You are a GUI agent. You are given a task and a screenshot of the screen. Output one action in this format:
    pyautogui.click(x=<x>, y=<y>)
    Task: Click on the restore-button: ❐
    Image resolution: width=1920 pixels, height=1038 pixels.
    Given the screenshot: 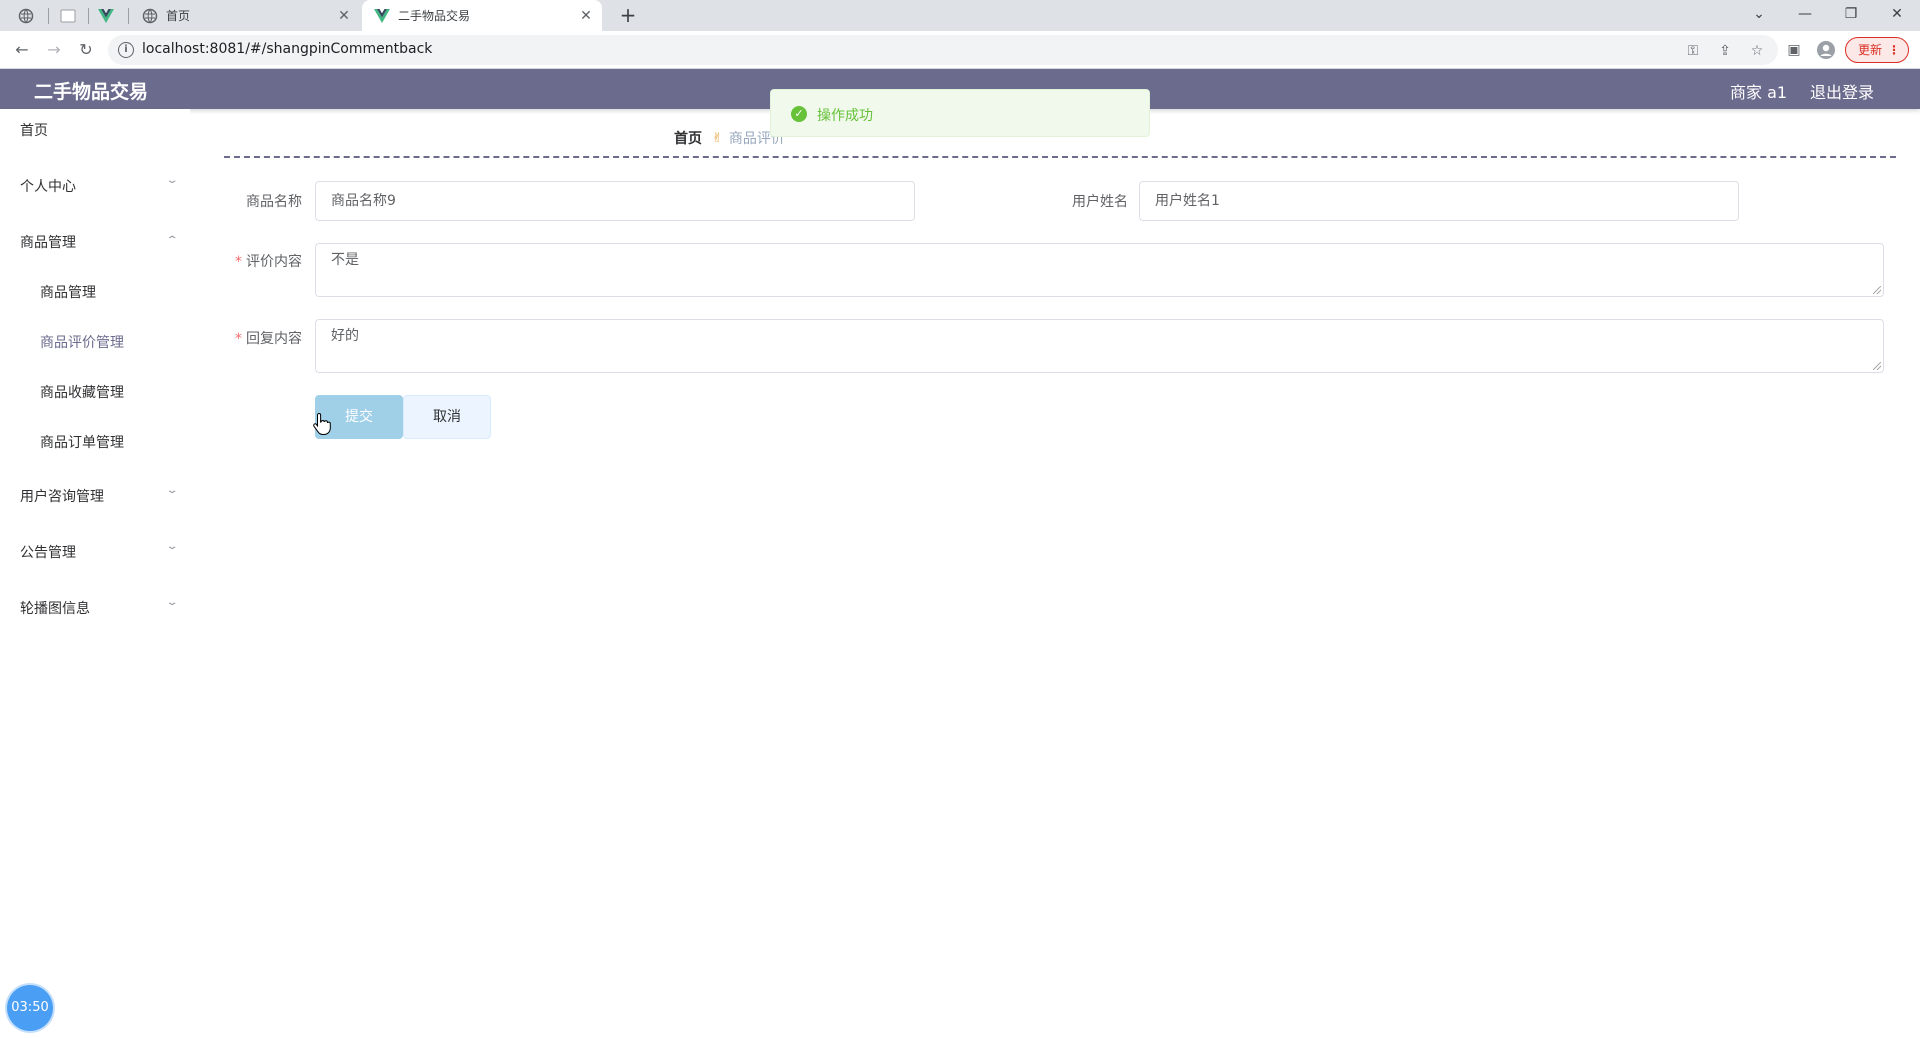 What is the action you would take?
    pyautogui.click(x=1851, y=15)
    